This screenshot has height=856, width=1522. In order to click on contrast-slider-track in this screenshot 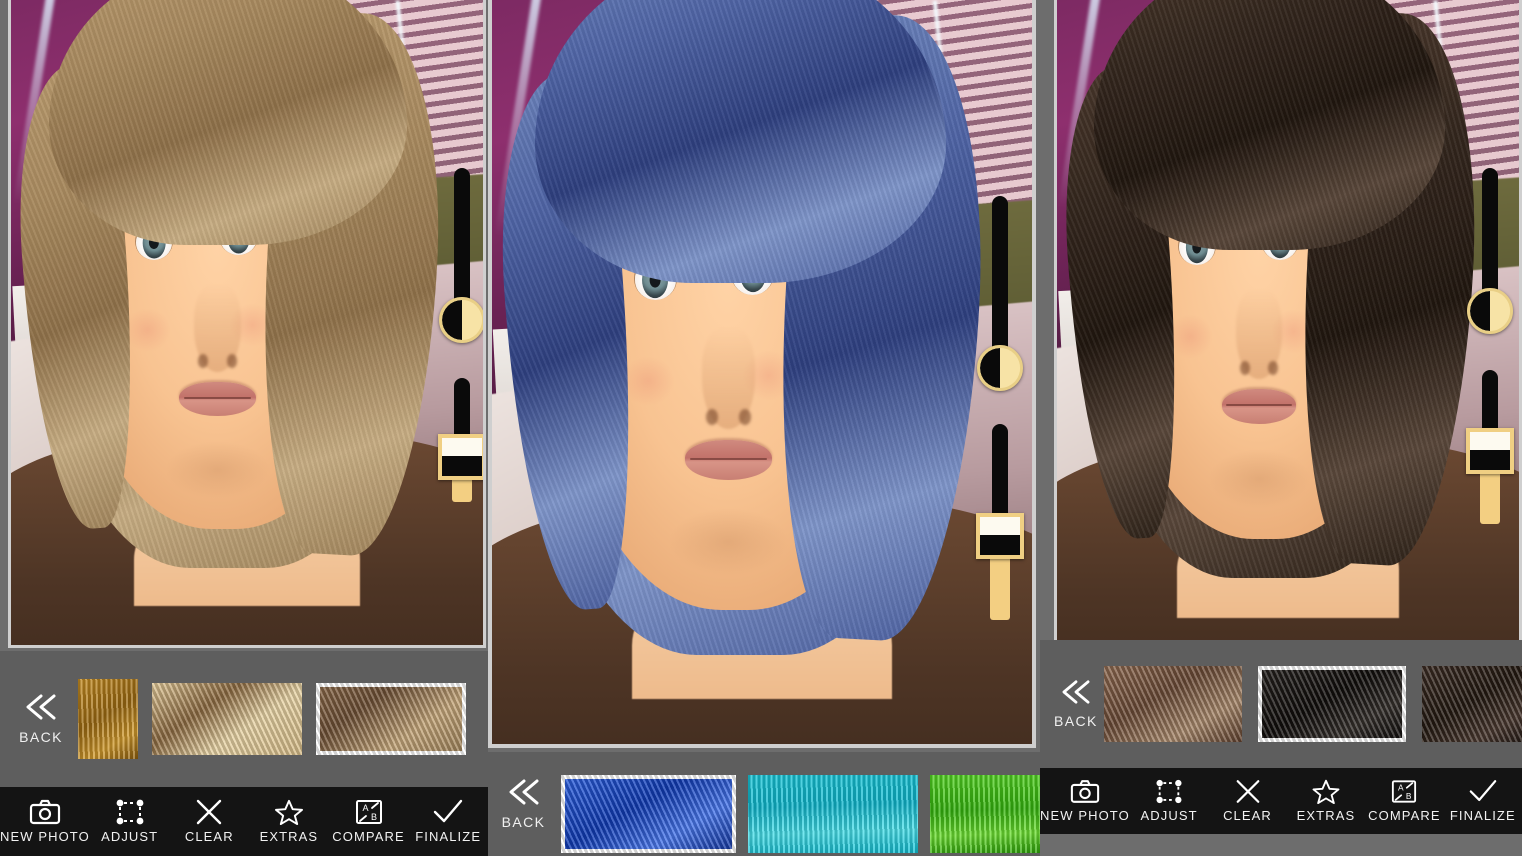, I will do `click(1000, 282)`.